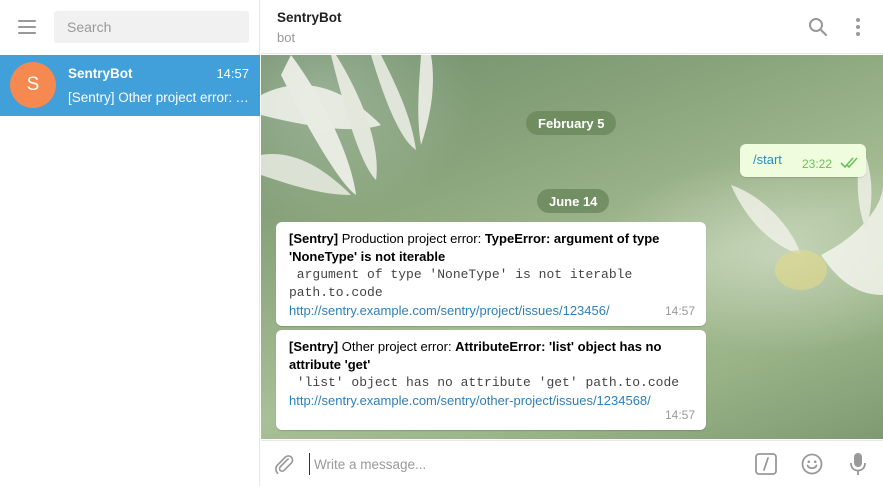 This screenshot has height=486, width=883. What do you see at coordinates (858, 27) in the screenshot?
I see `more-vertical-icon` at bounding box center [858, 27].